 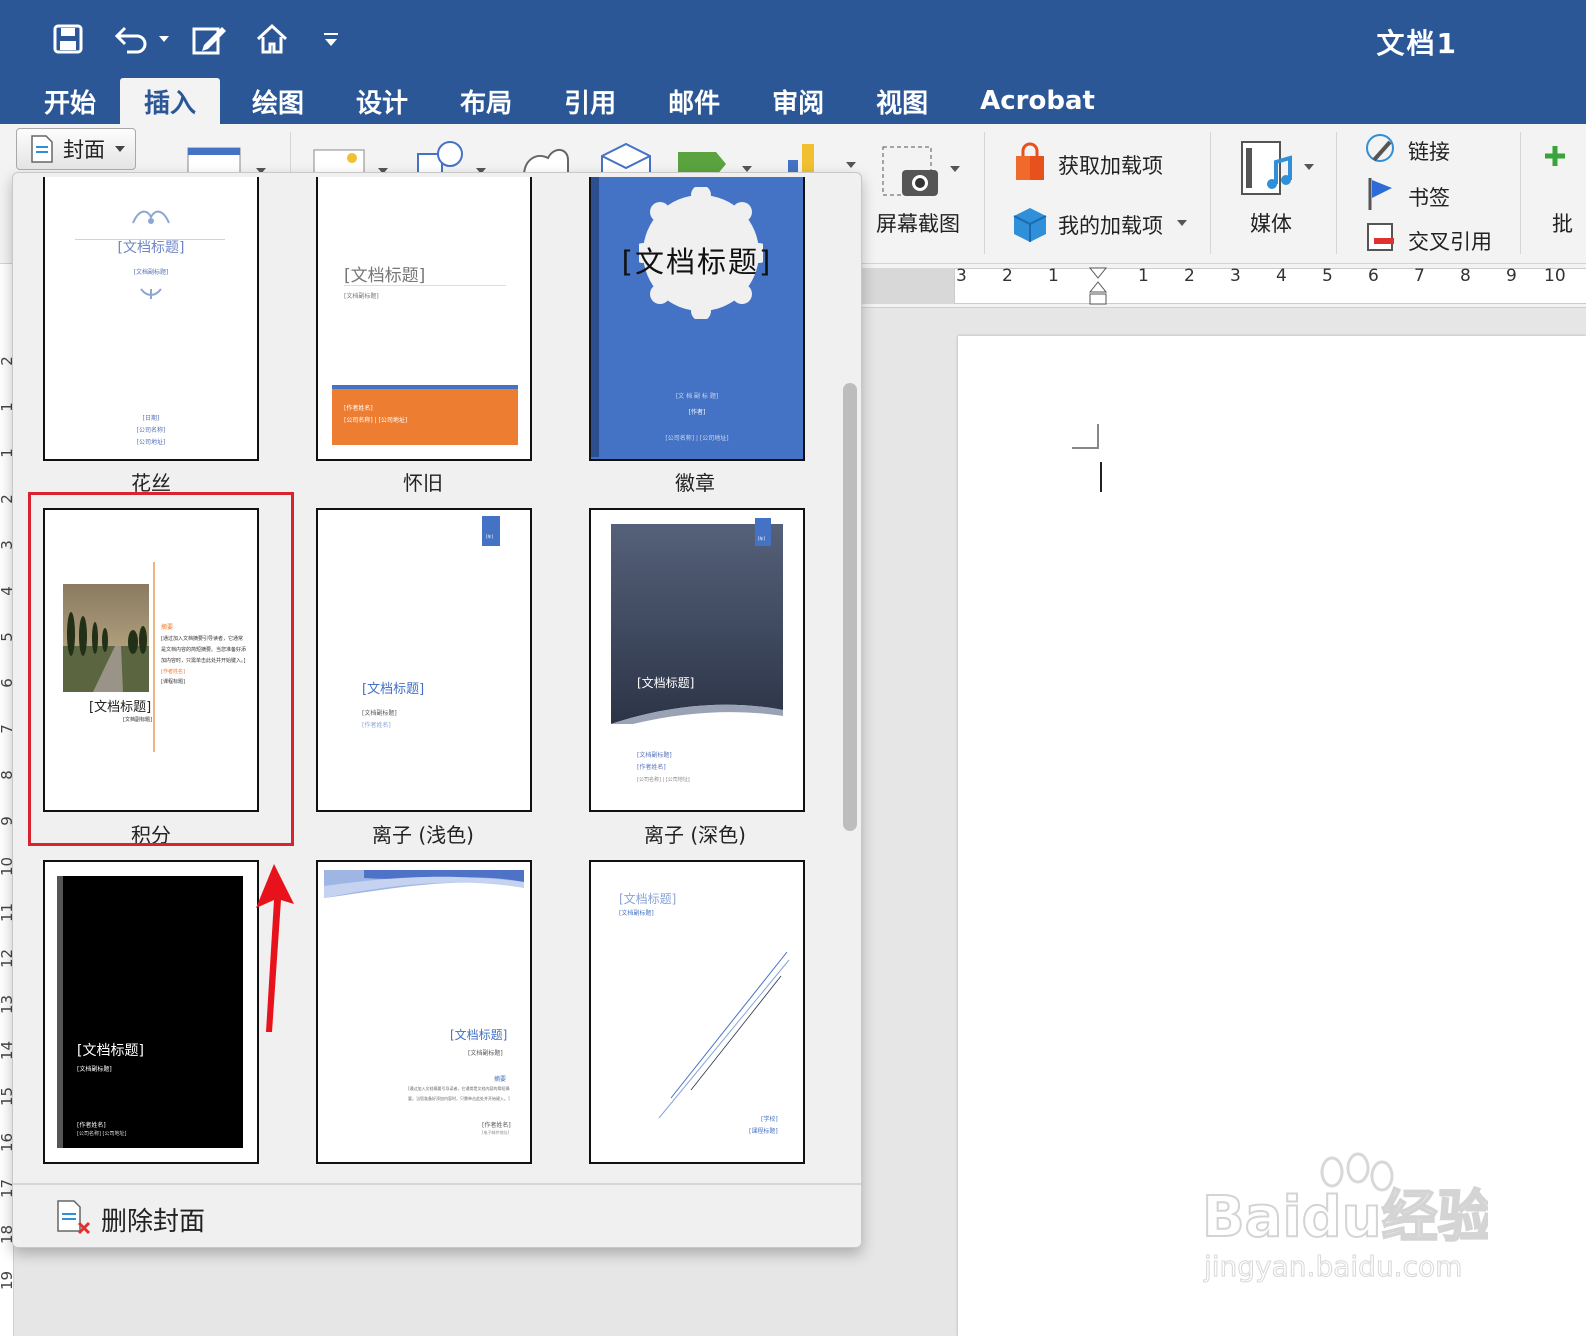 I want to click on cover-thumb-retrospect: [文档标题] [文档副标题] [作者姓名] [公司名称] | [公司地址], so click(x=424, y=319).